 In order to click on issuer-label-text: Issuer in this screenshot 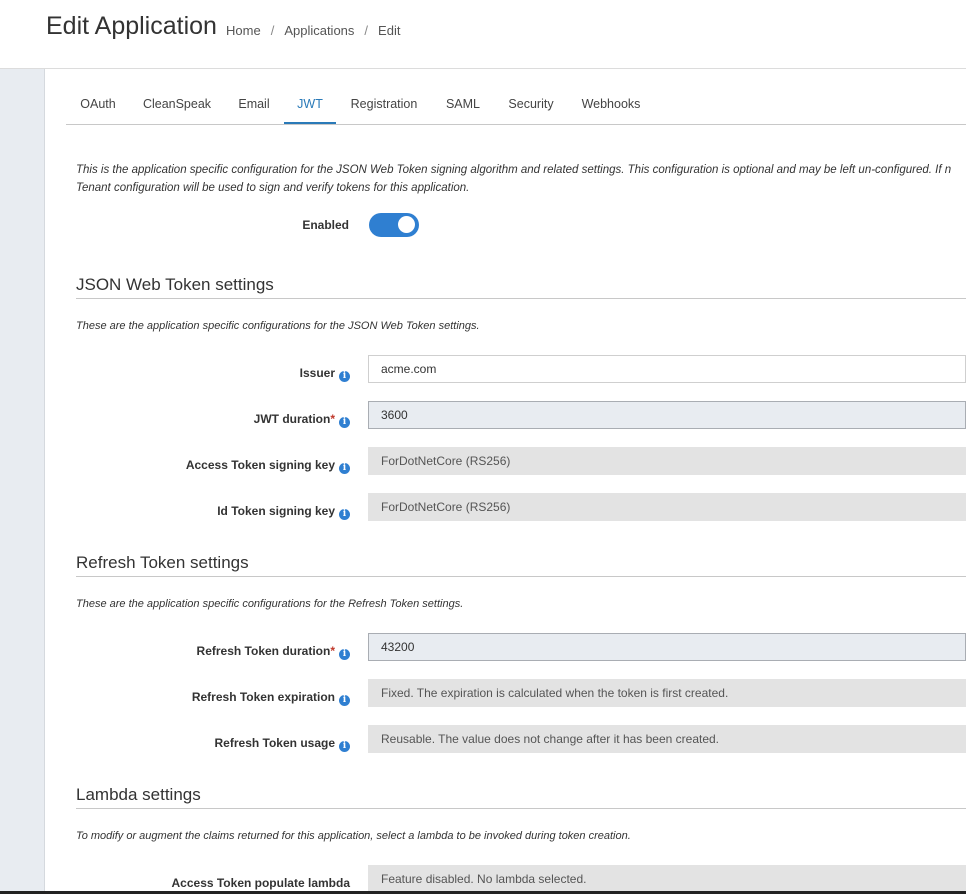, I will do `click(317, 373)`.